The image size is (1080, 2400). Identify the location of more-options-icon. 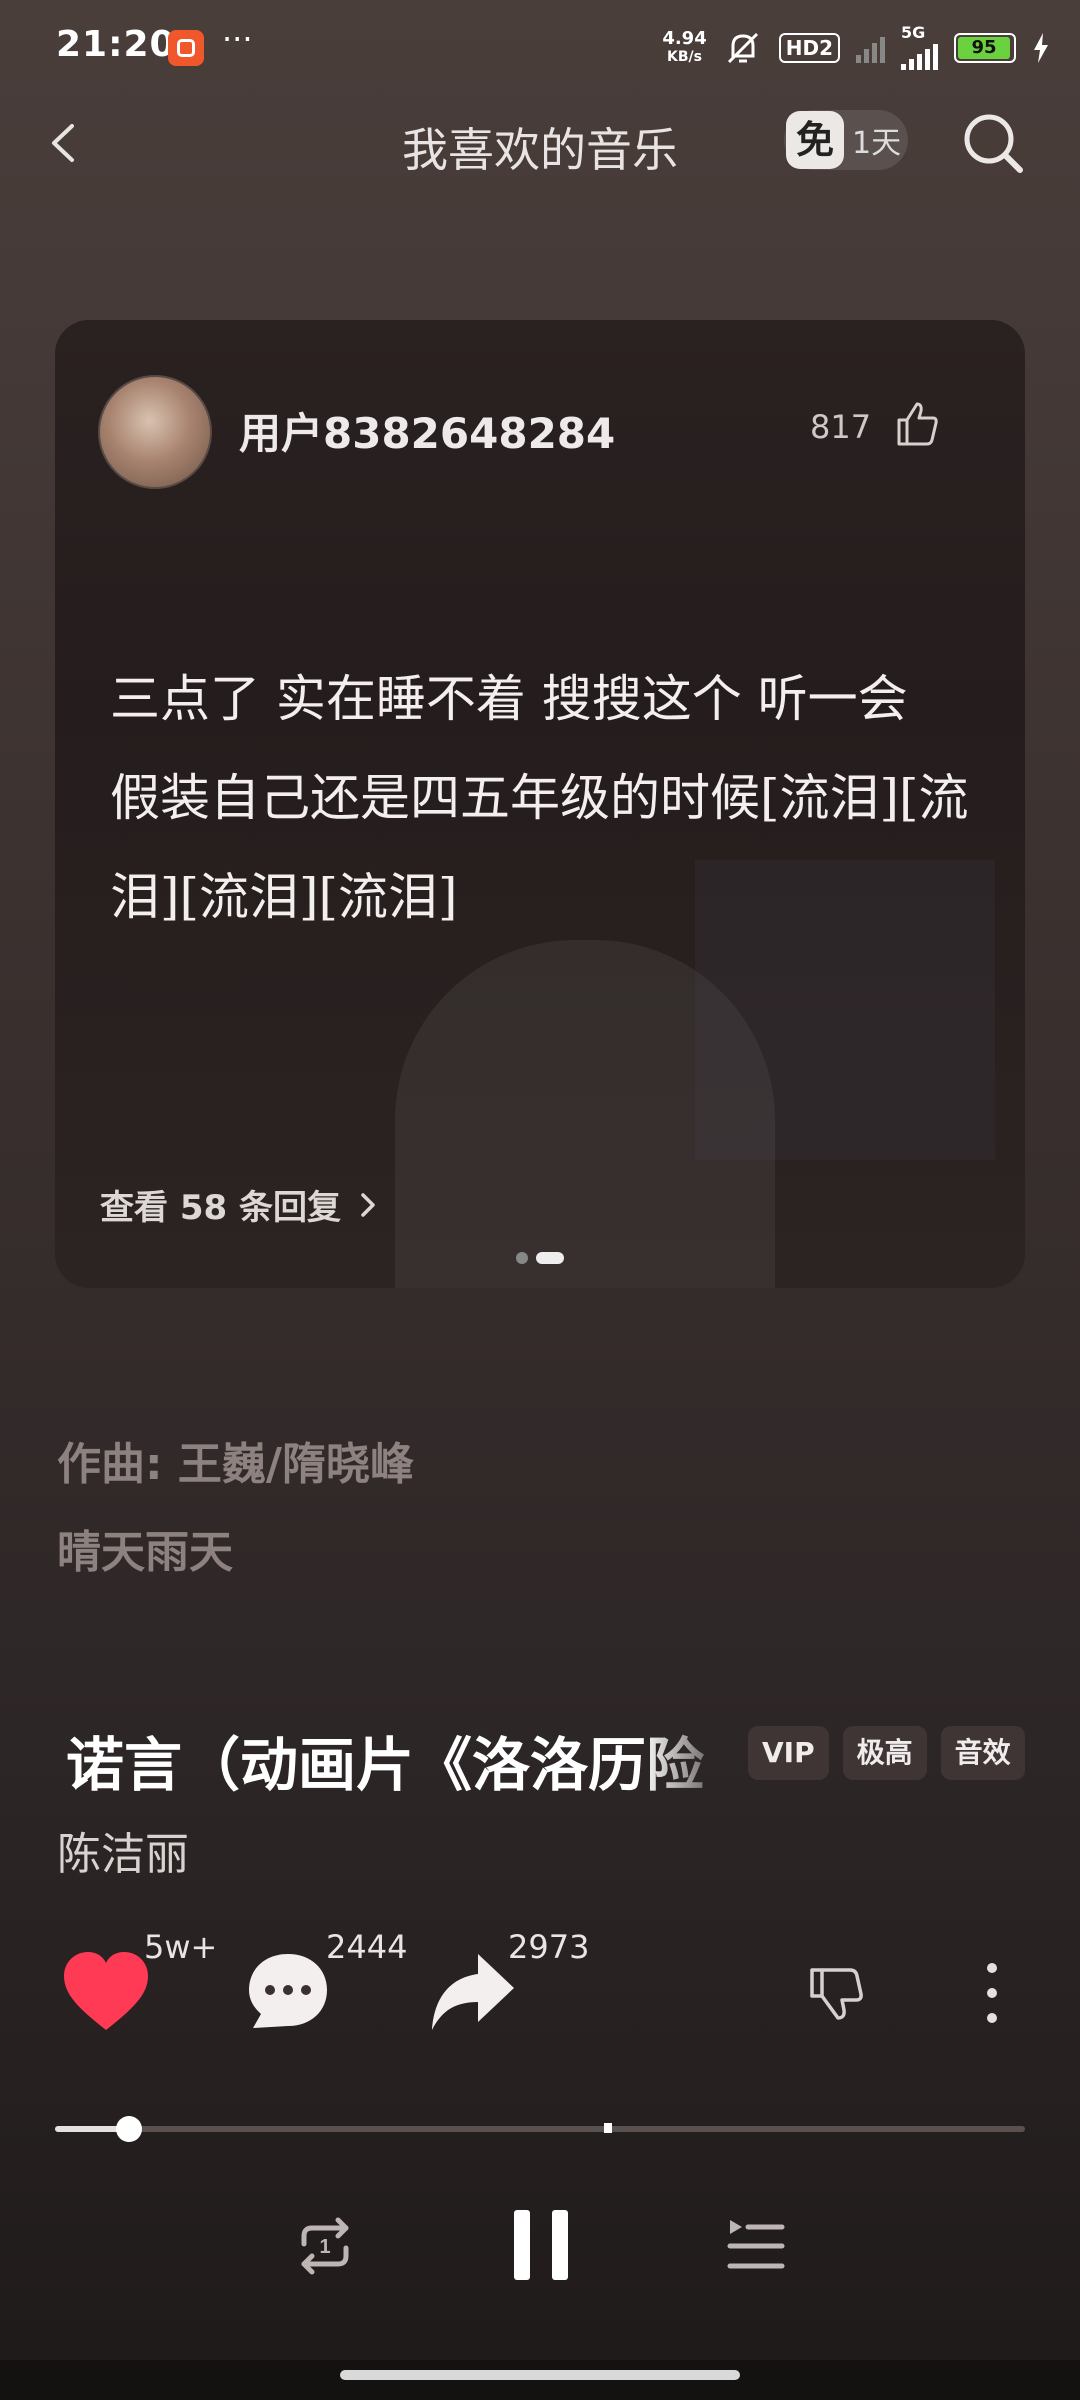
(992, 1993).